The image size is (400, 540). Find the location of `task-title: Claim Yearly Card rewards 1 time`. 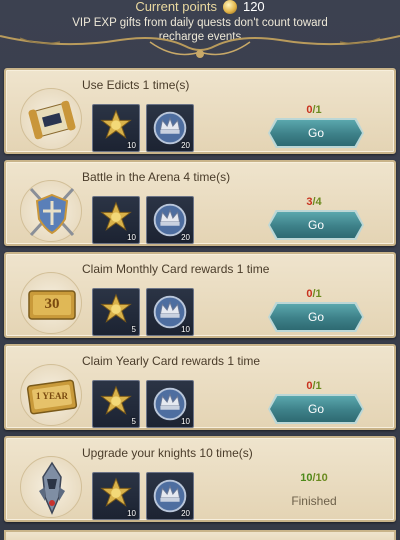

task-title: Claim Yearly Card rewards 1 time is located at coordinates (171, 361).